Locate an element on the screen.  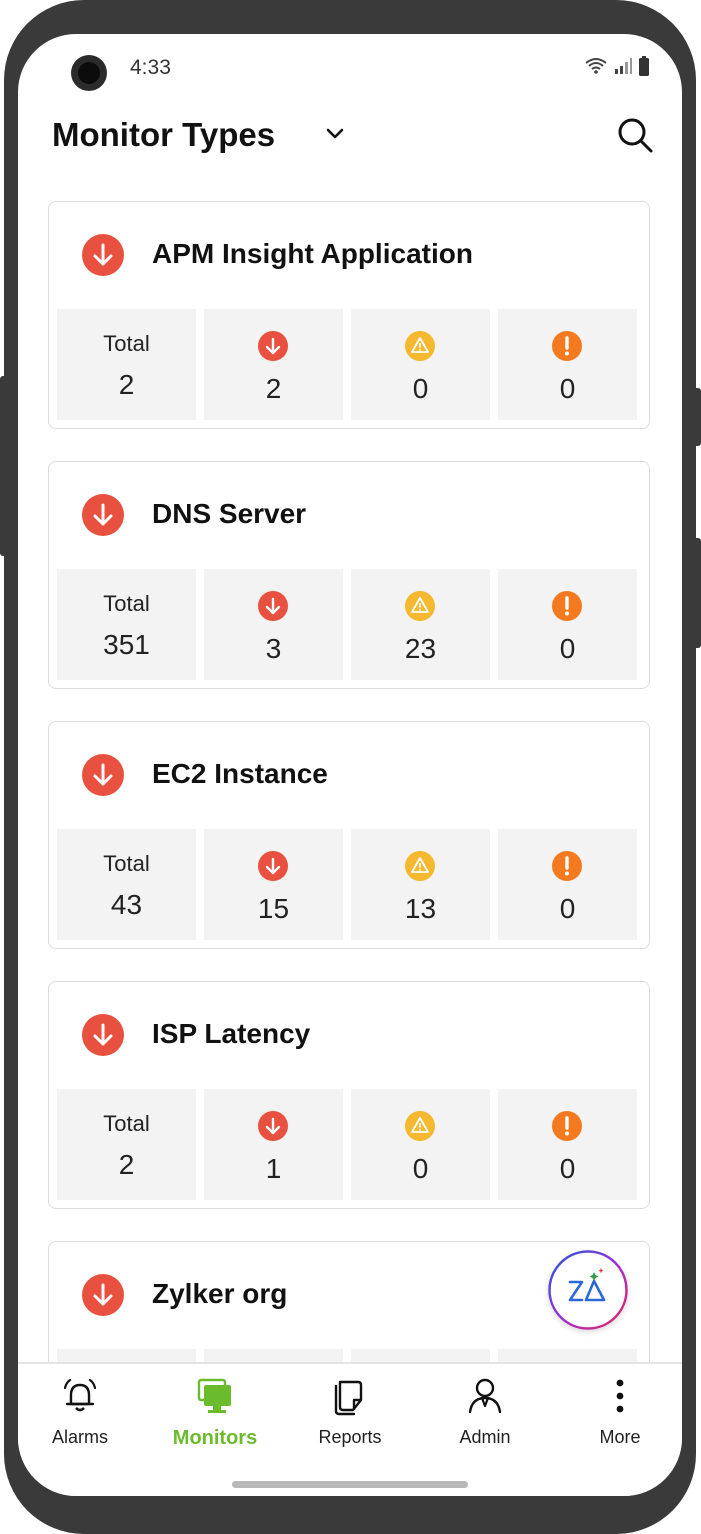
nav-item-more: More is located at coordinates (620, 1412).